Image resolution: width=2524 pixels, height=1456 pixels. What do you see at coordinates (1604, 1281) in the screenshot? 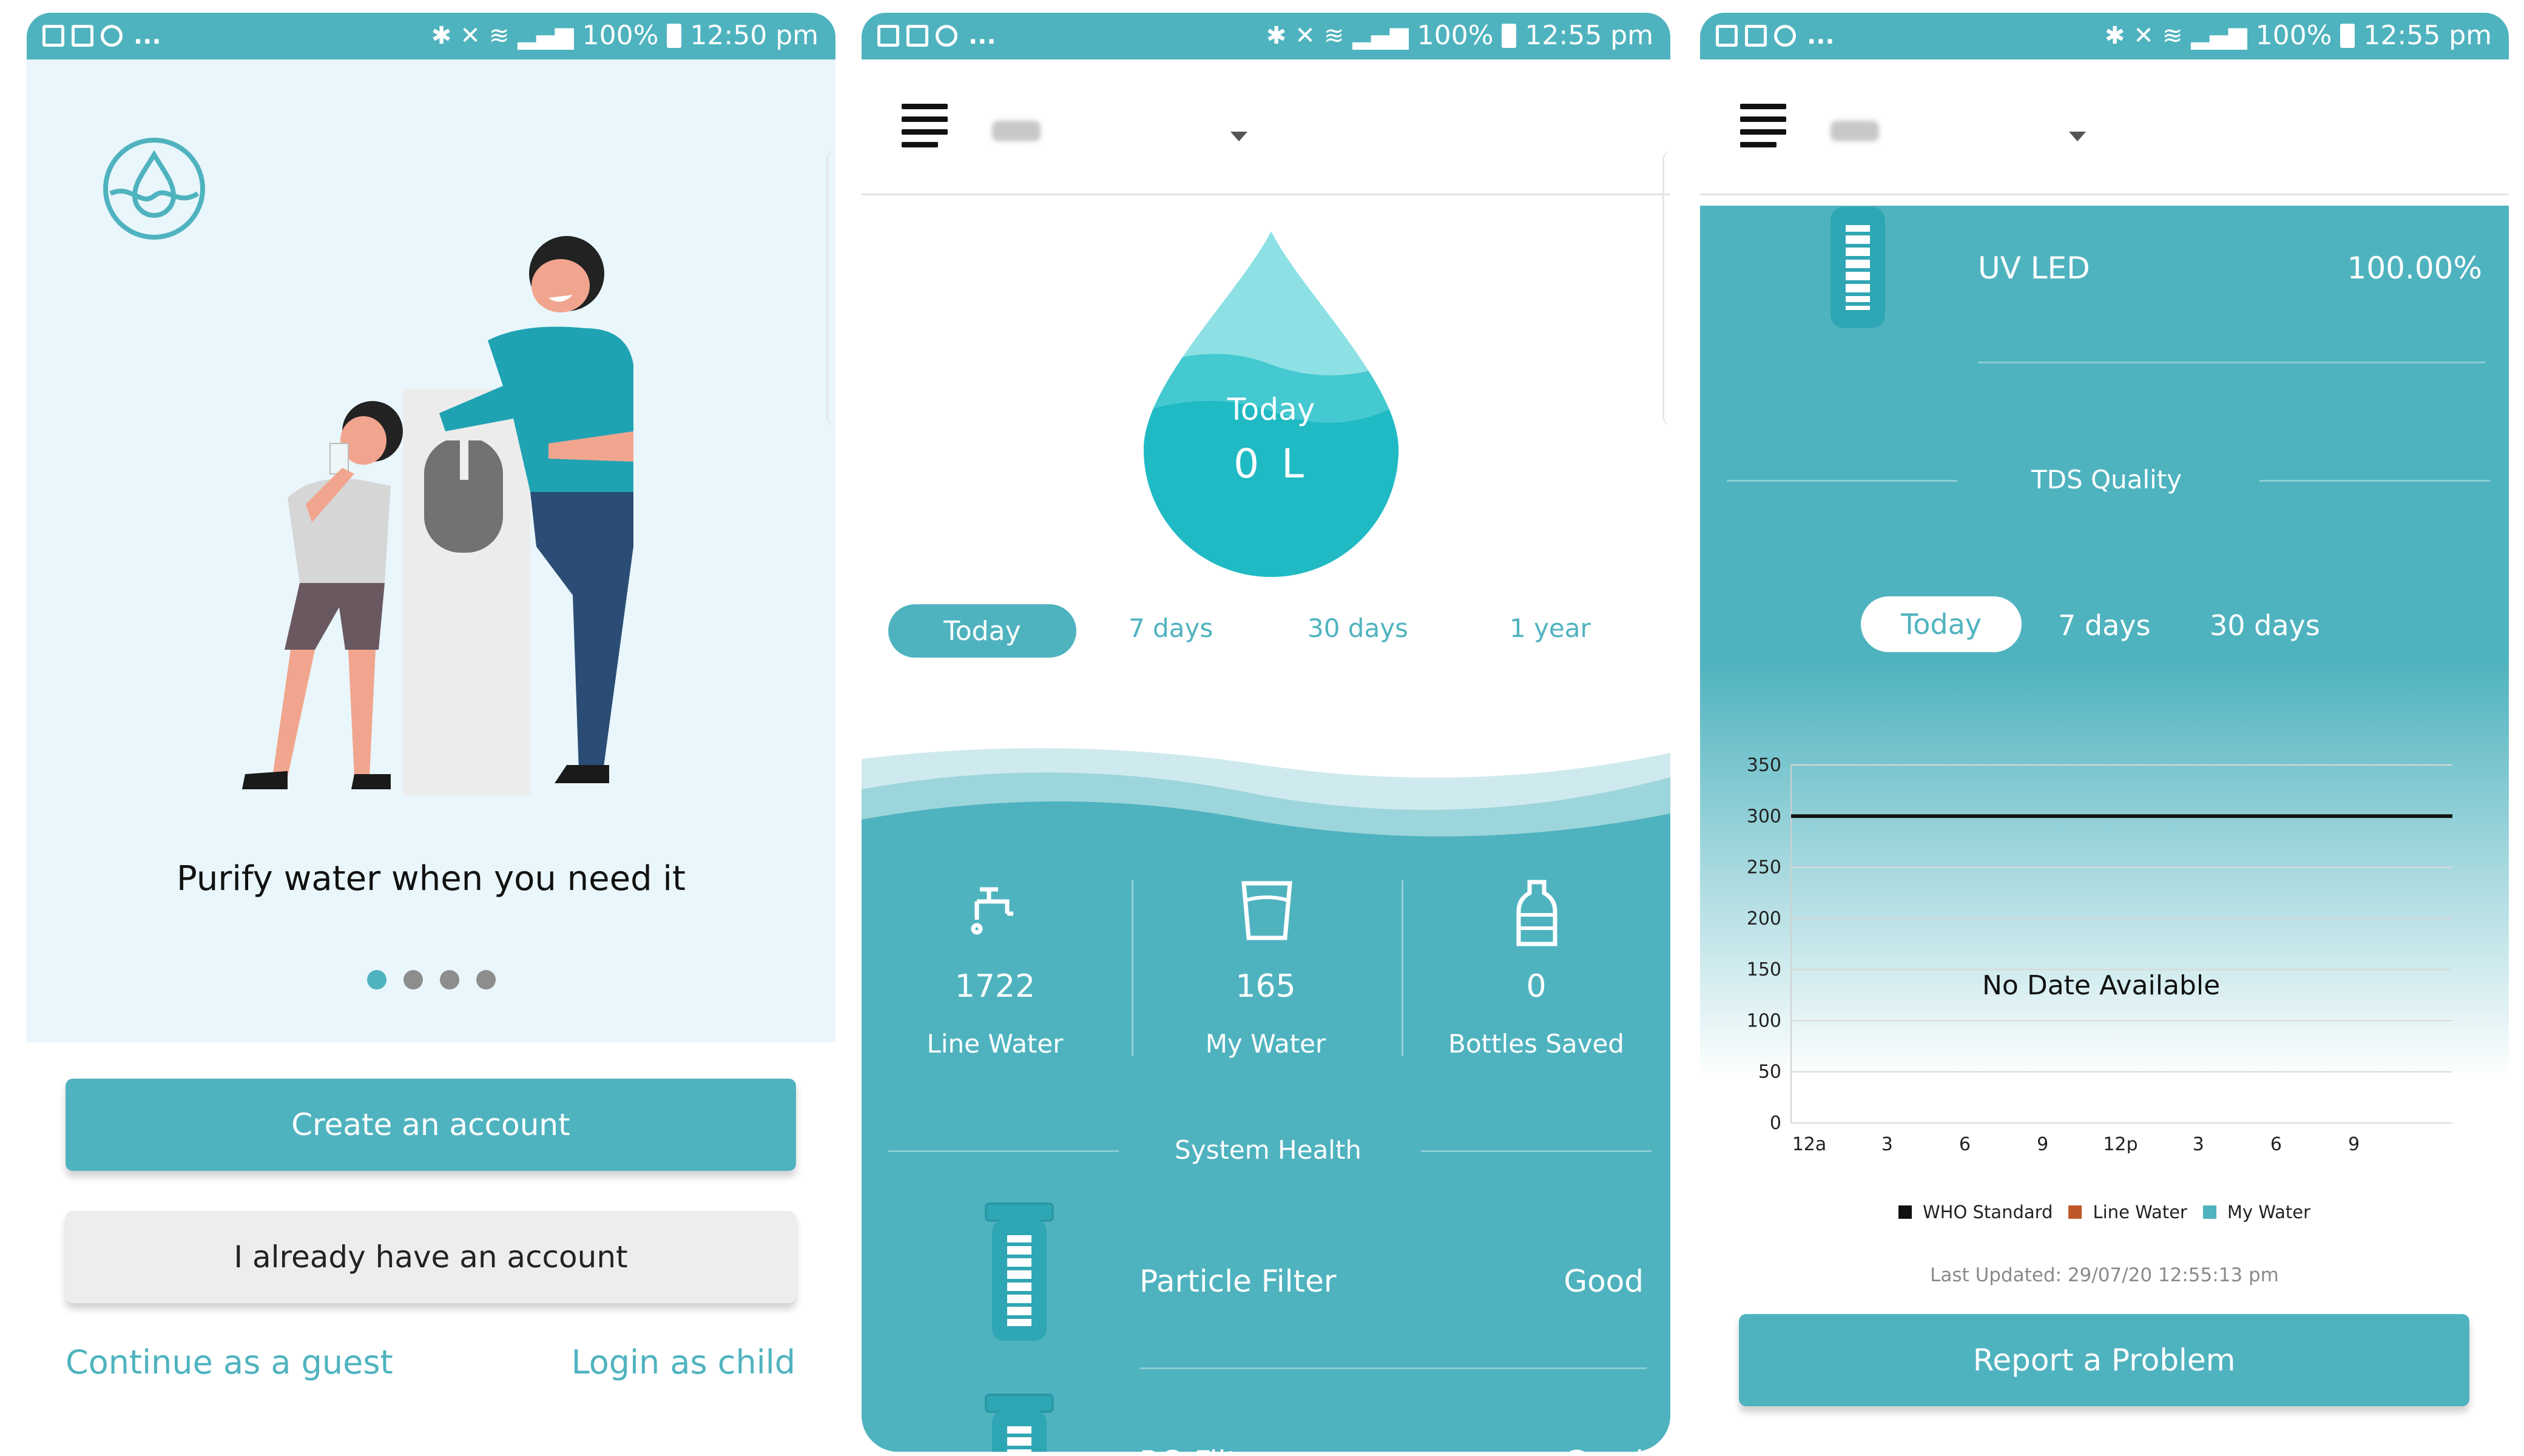
I see `particle-filter-status: Good` at bounding box center [1604, 1281].